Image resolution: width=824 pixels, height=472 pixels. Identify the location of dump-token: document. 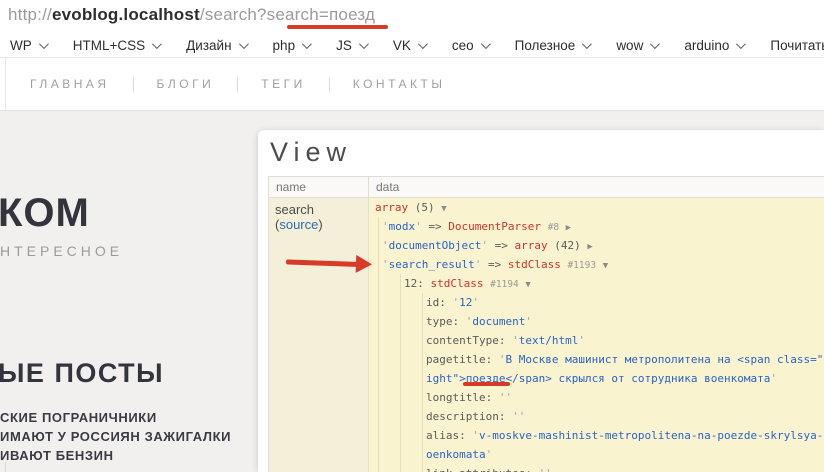
(499, 321).